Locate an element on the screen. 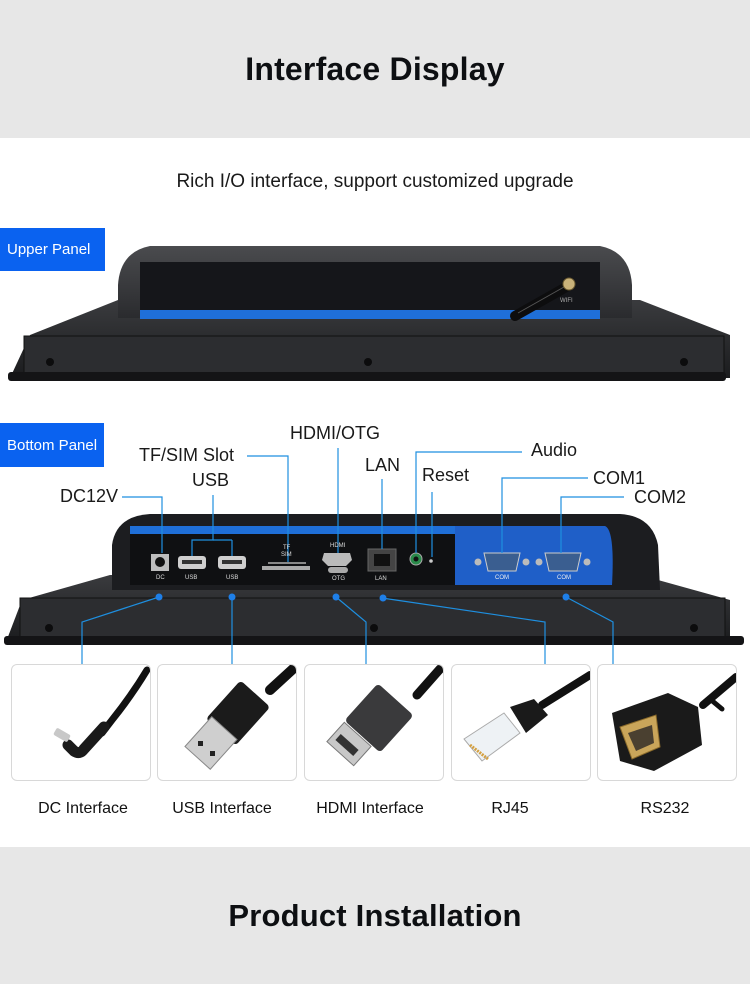 The height and width of the screenshot is (984, 750). bottom-bezel-lip is located at coordinates (374, 640).